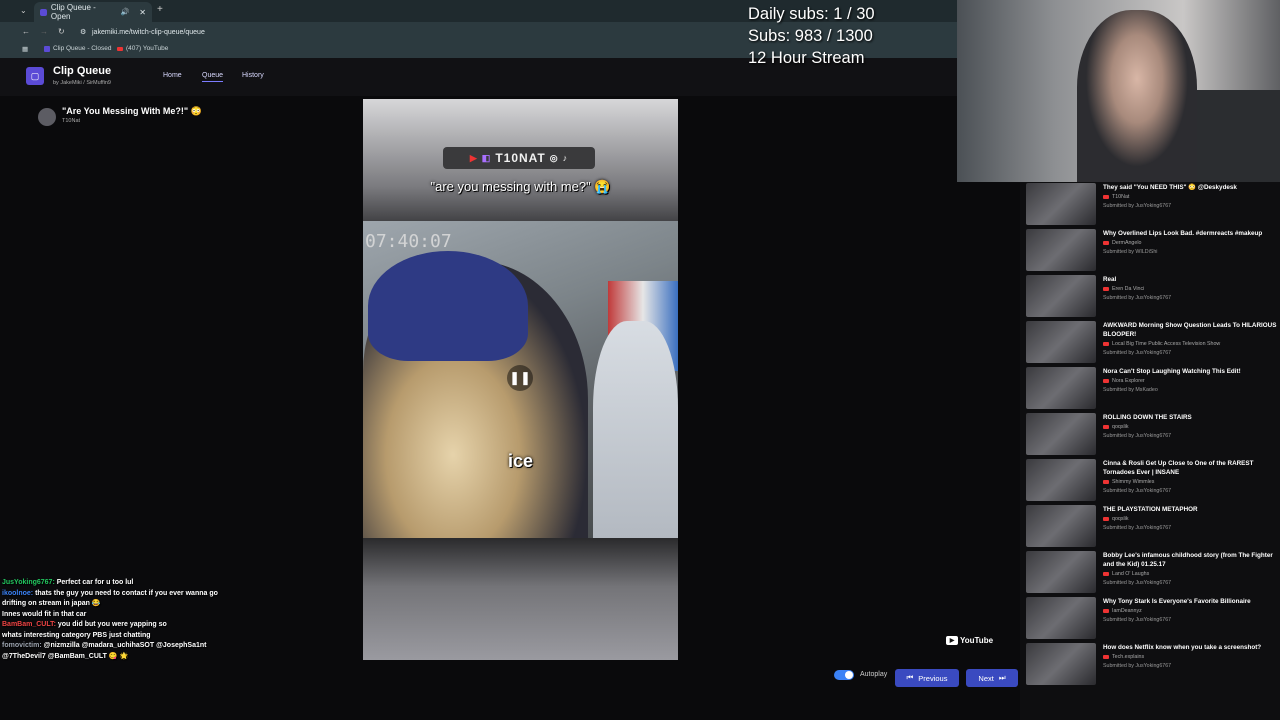  Describe the element at coordinates (1116, 197) in the screenshot. I see `queue-item-author: T10Nat` at that location.